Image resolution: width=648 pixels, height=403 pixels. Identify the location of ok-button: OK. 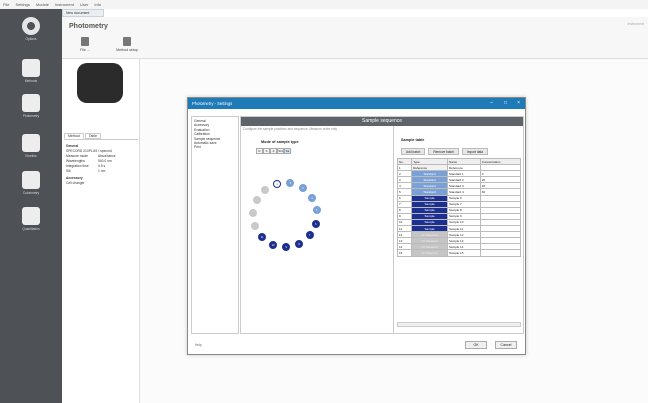
(476, 345).